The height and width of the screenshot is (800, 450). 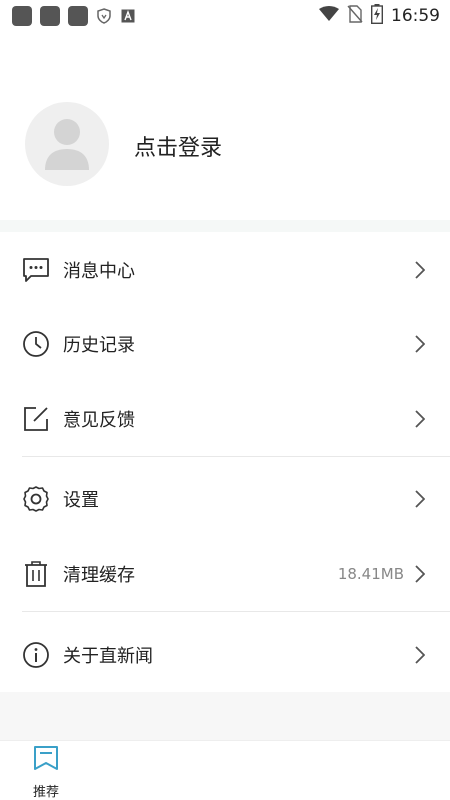 I want to click on message-icon, so click(x=36, y=270).